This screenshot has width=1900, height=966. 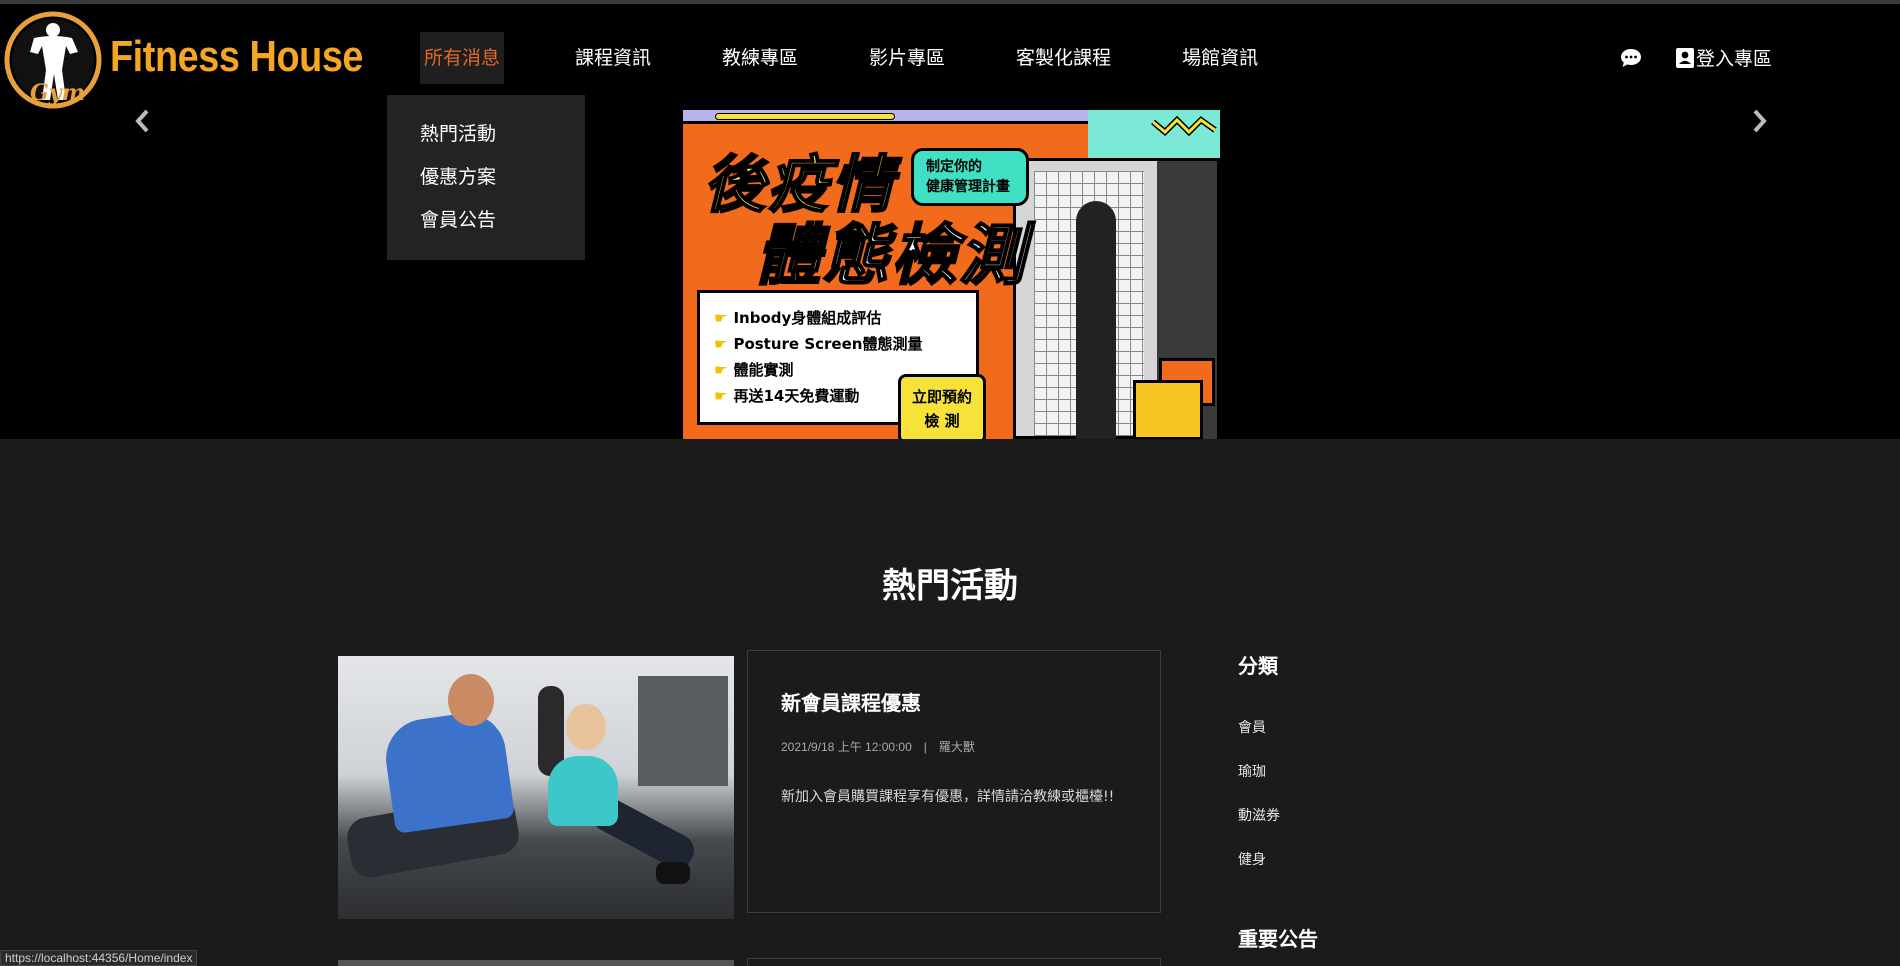 What do you see at coordinates (1252, 859) in the screenshot?
I see `category-link-fitness: 健身` at bounding box center [1252, 859].